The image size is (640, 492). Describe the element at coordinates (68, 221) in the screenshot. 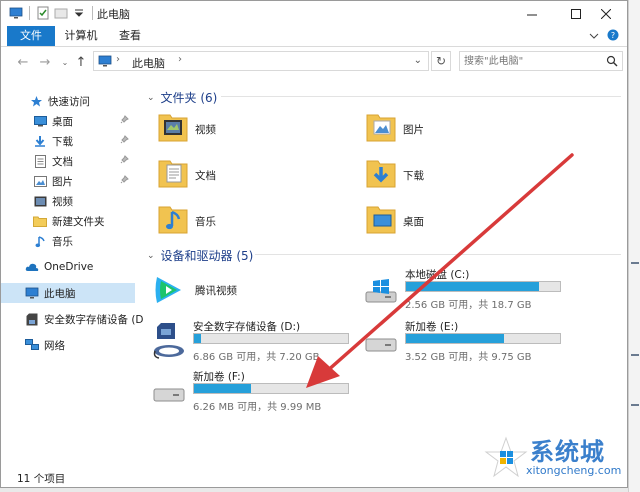

I see `nav-item-new-folder: 新建文件夹` at that location.